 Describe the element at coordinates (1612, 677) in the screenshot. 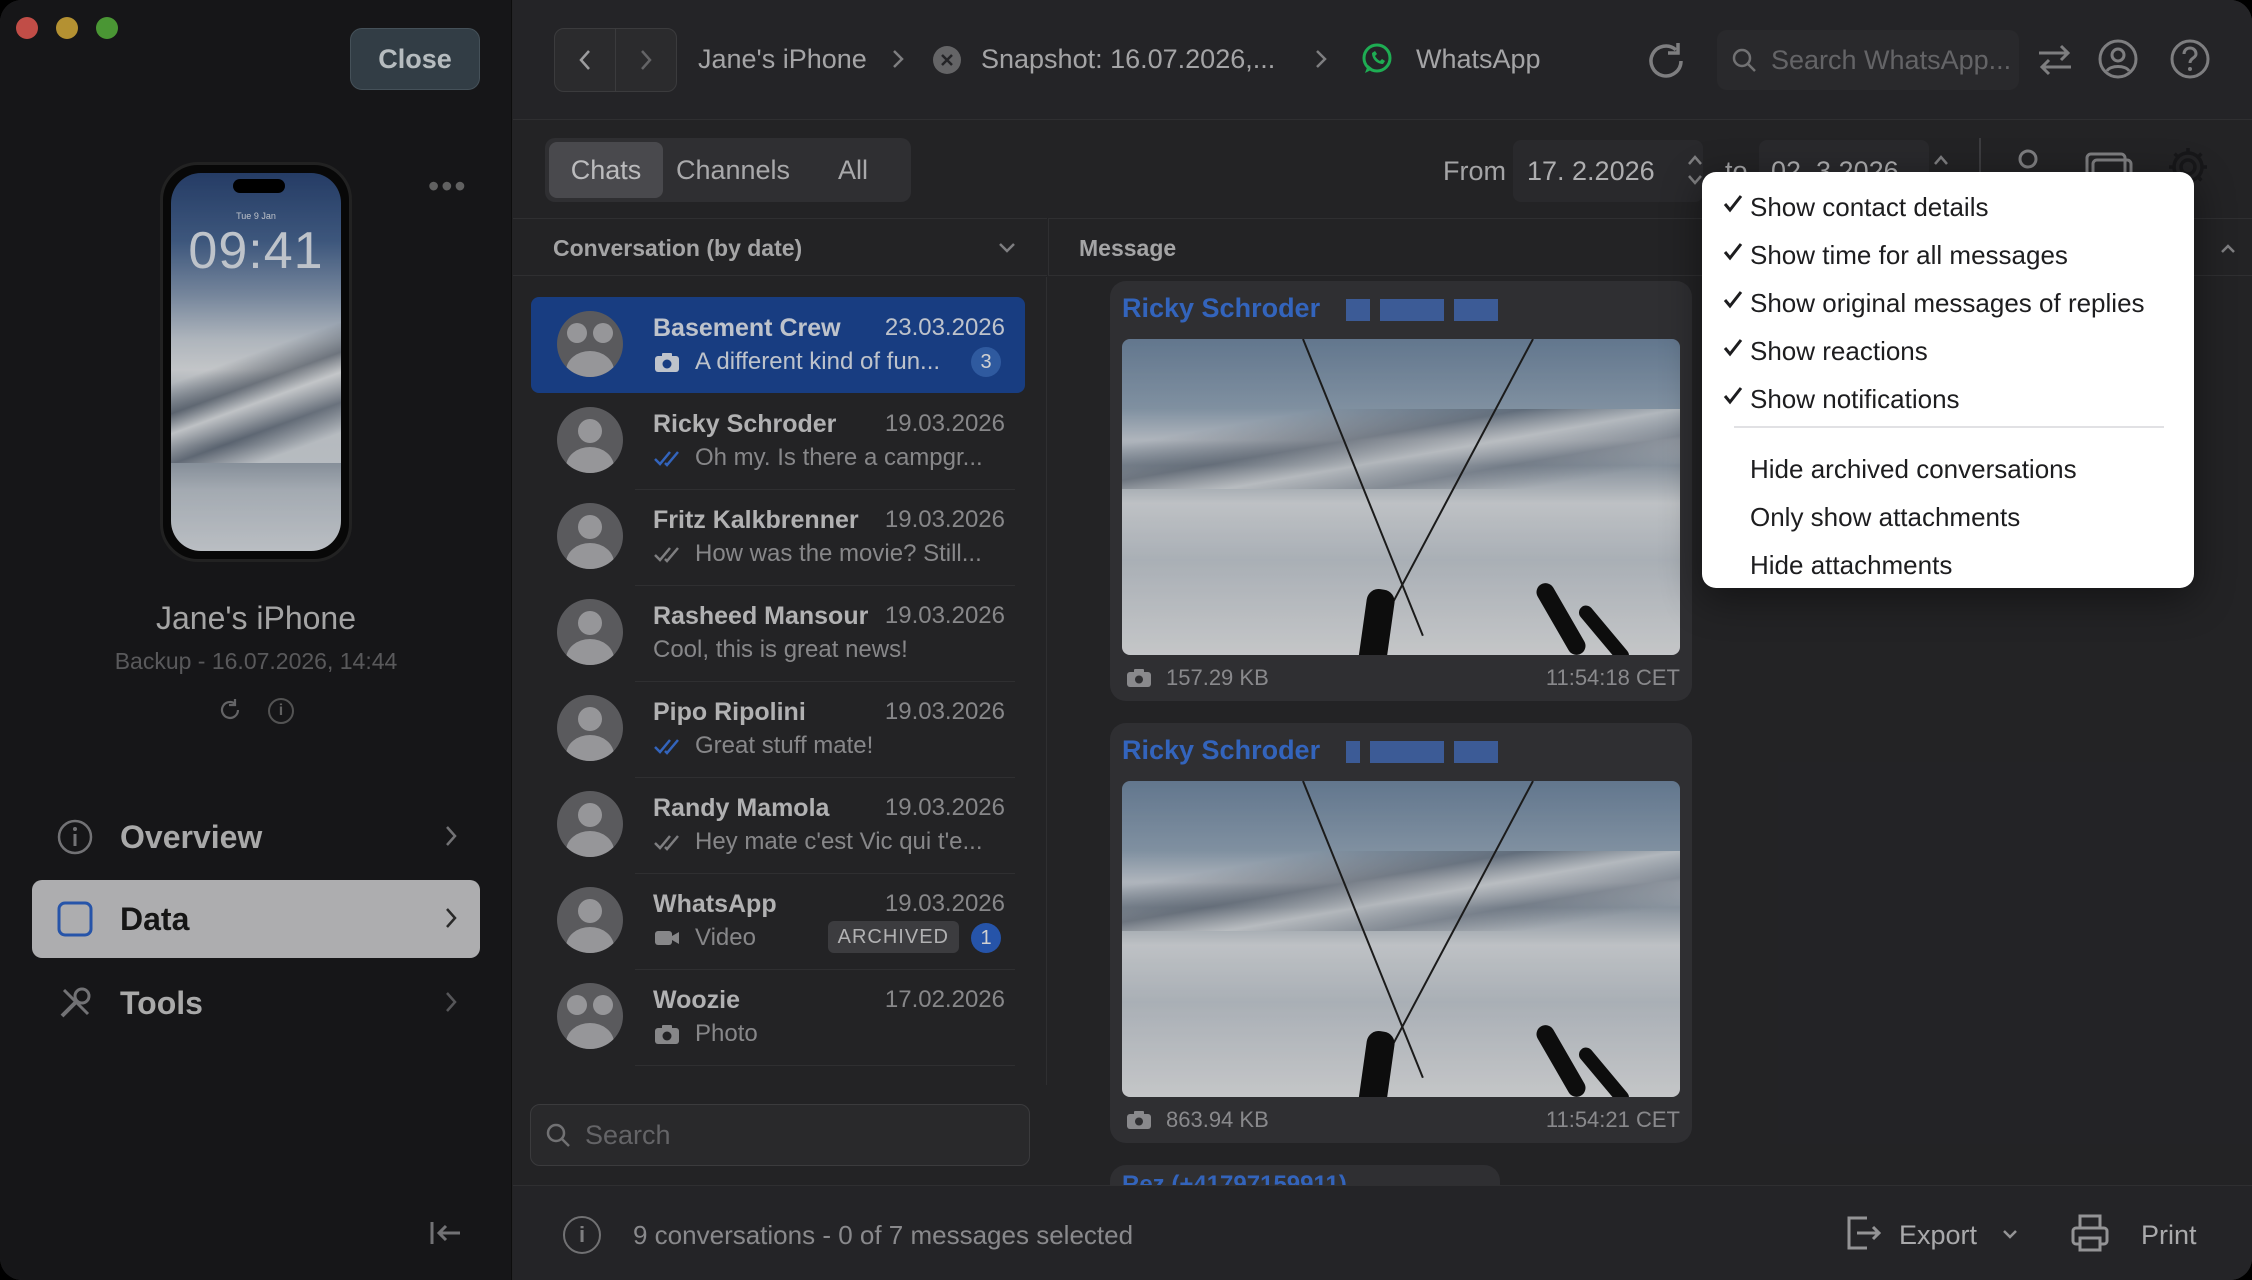

I see `message-time: 11:54:18 CET` at that location.